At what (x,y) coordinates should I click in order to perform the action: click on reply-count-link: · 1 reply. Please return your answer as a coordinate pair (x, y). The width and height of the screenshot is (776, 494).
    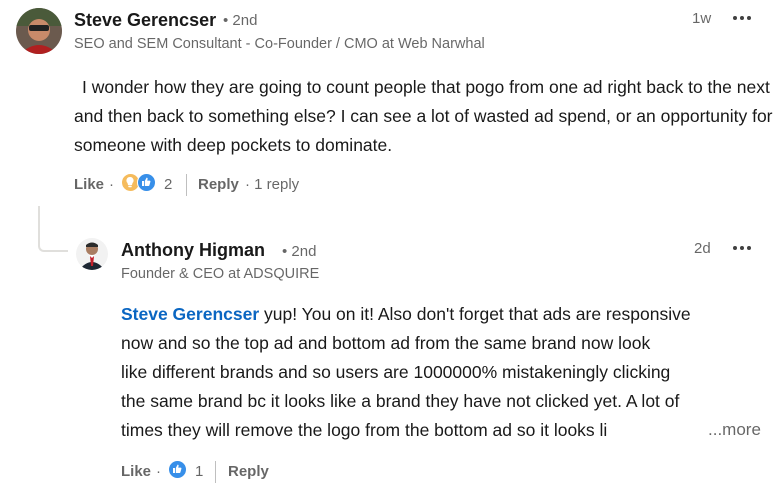
    Looking at the image, I should click on (272, 184).